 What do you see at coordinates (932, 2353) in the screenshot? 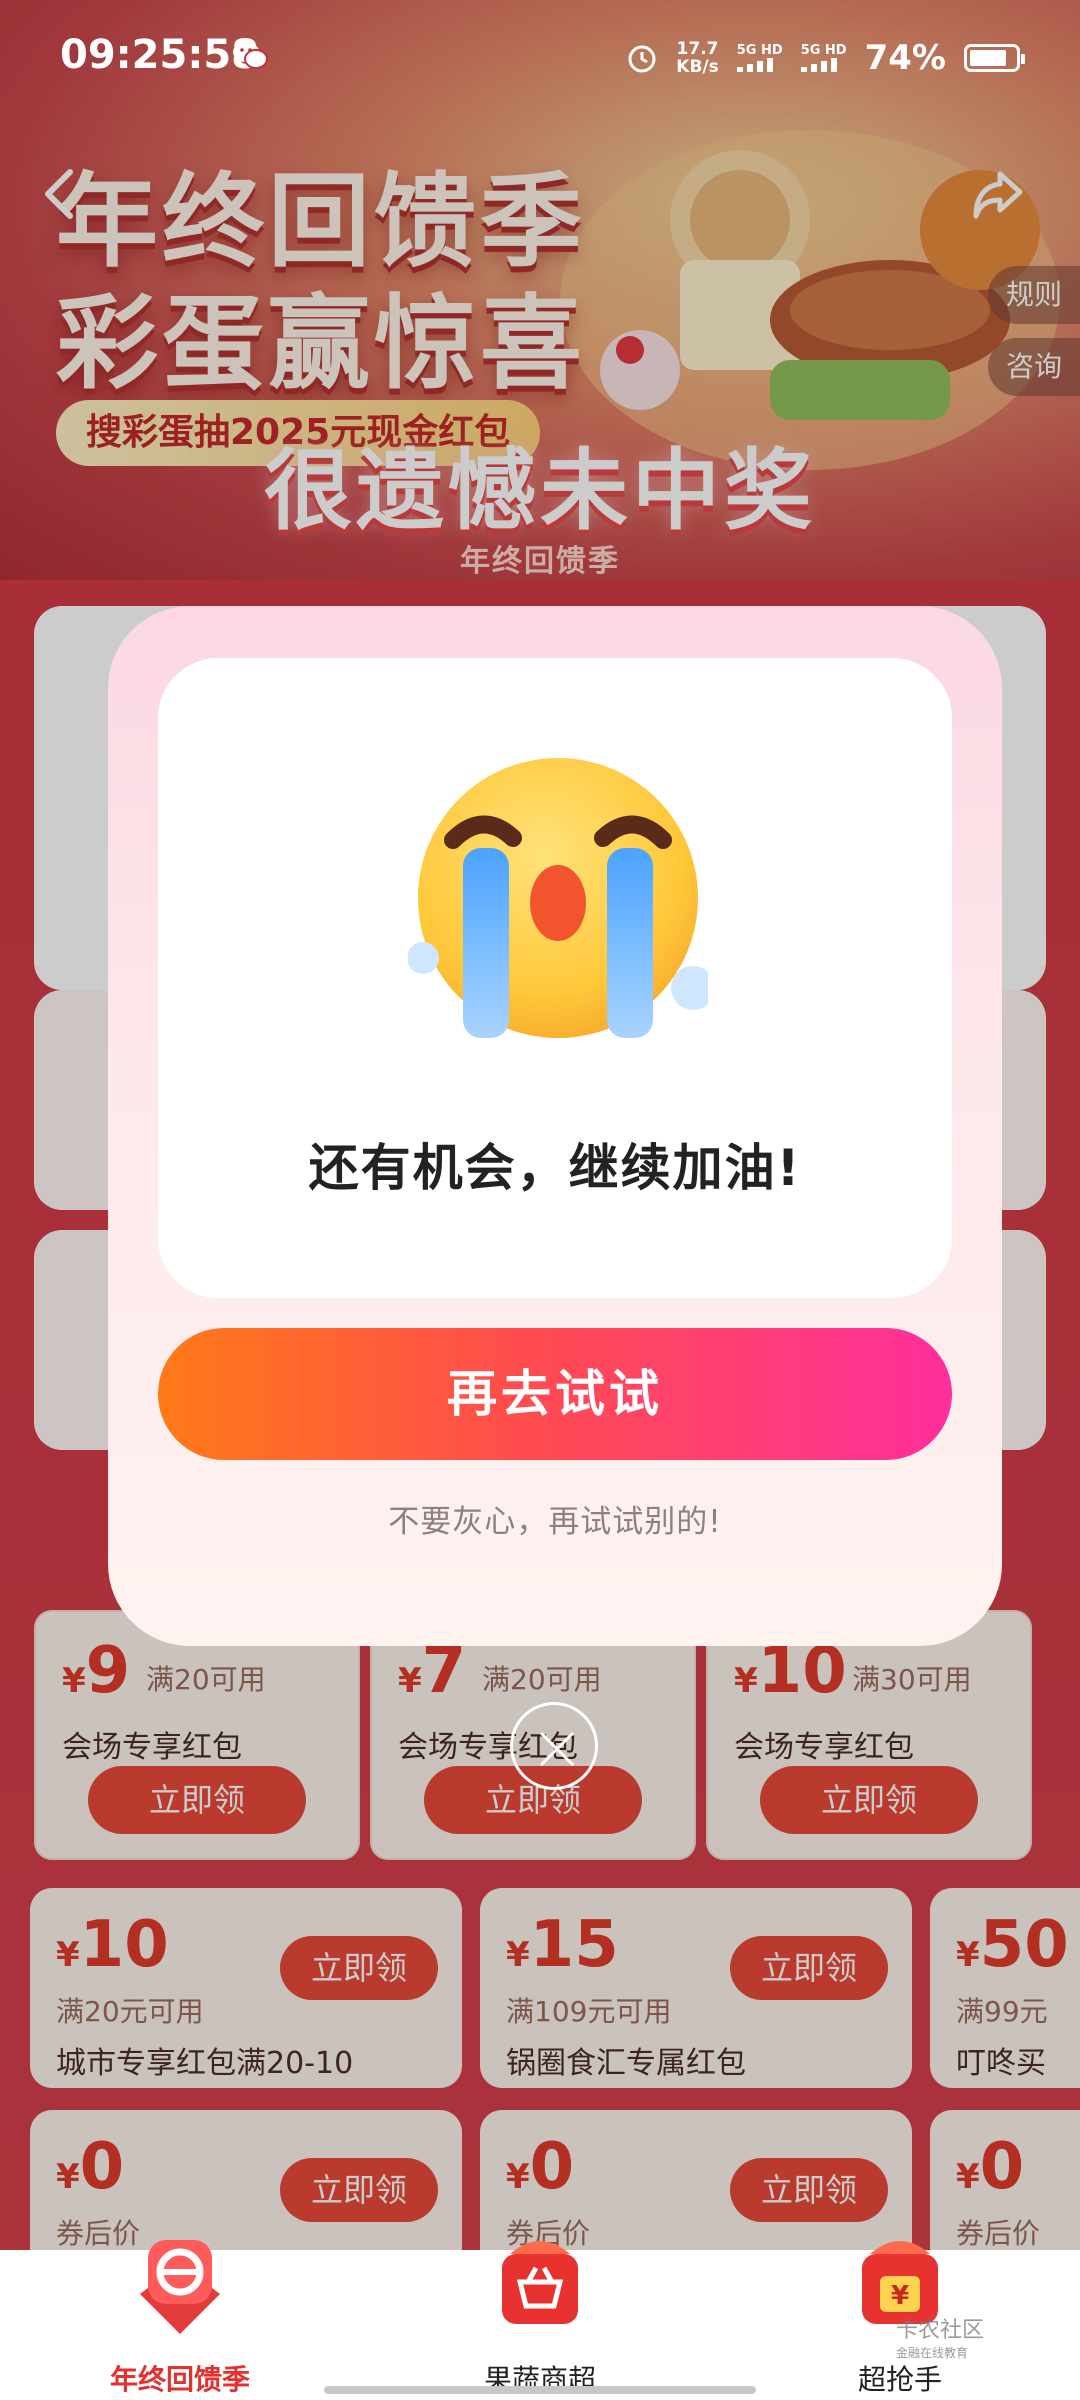
I see `watermark-tagline: 金融在线教育` at bounding box center [932, 2353].